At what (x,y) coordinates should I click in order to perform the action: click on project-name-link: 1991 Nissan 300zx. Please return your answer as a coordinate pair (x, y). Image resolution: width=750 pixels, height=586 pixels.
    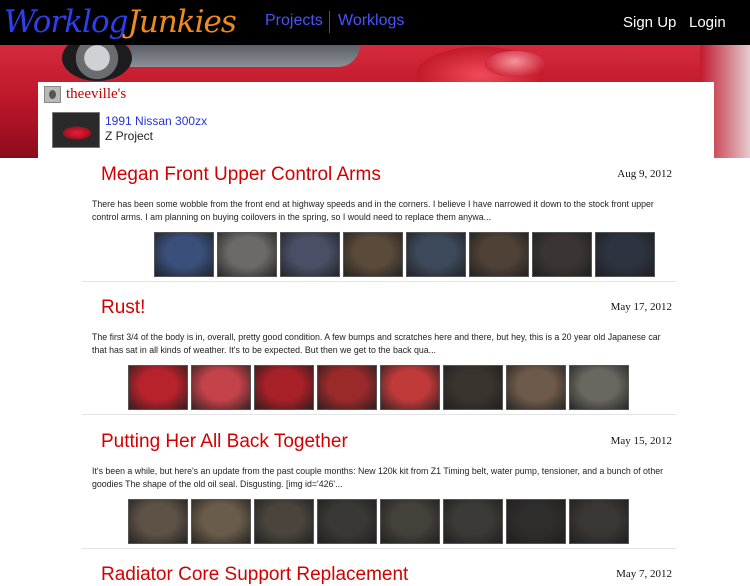
    Looking at the image, I should click on (156, 121).